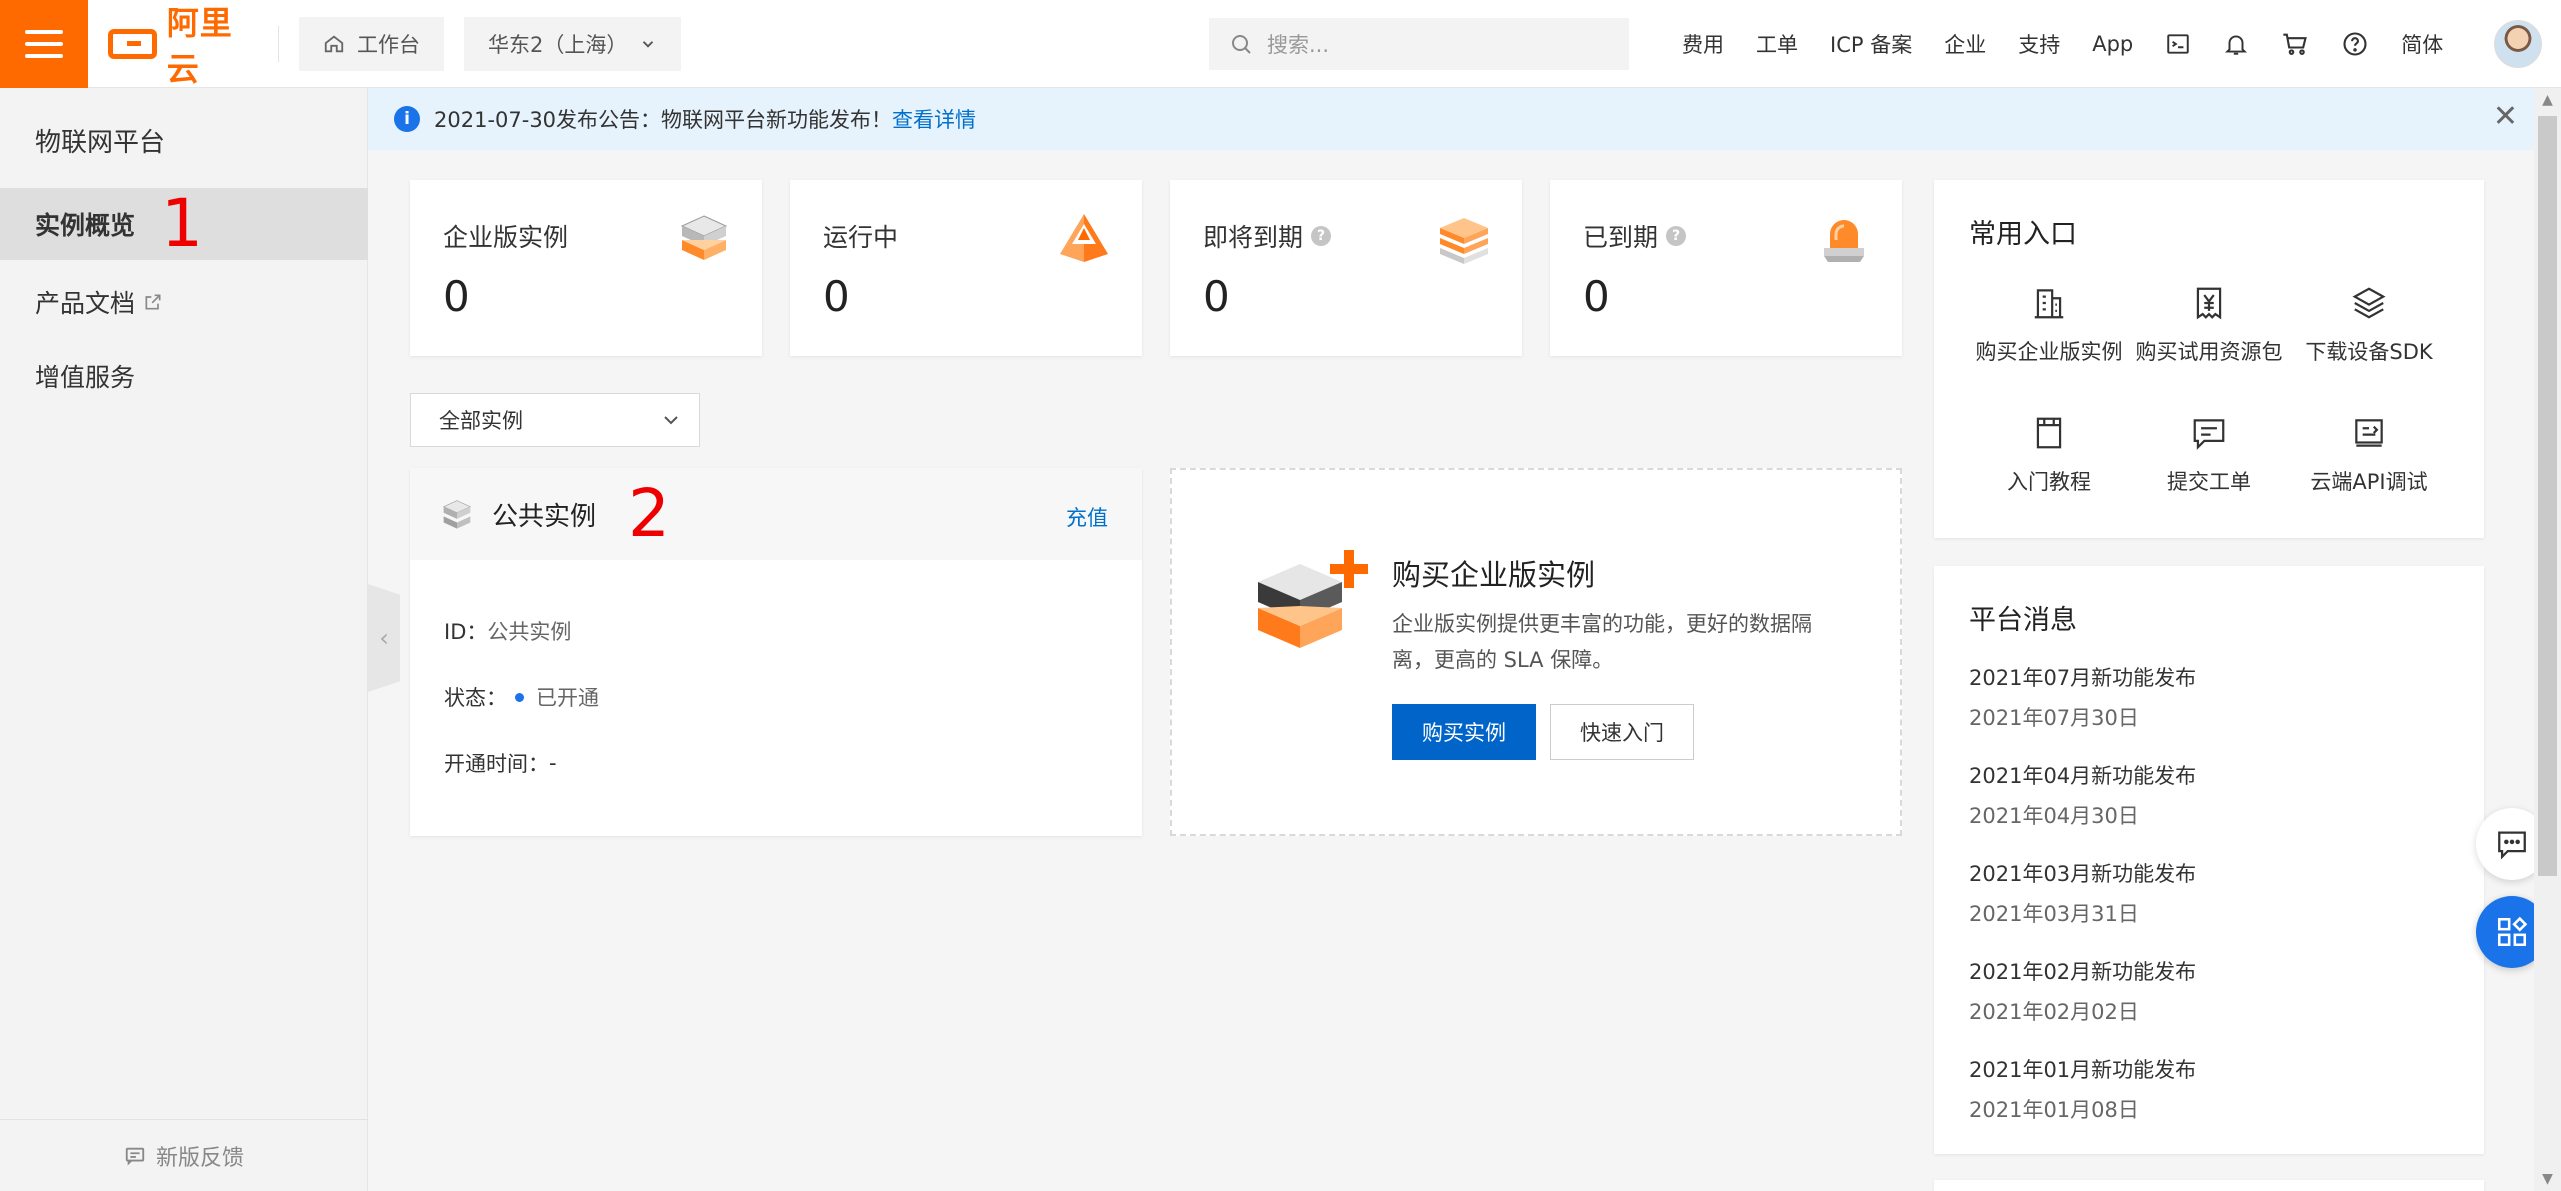 The width and height of the screenshot is (2561, 1191). I want to click on region-selector: 华东2（上海）, so click(573, 43).